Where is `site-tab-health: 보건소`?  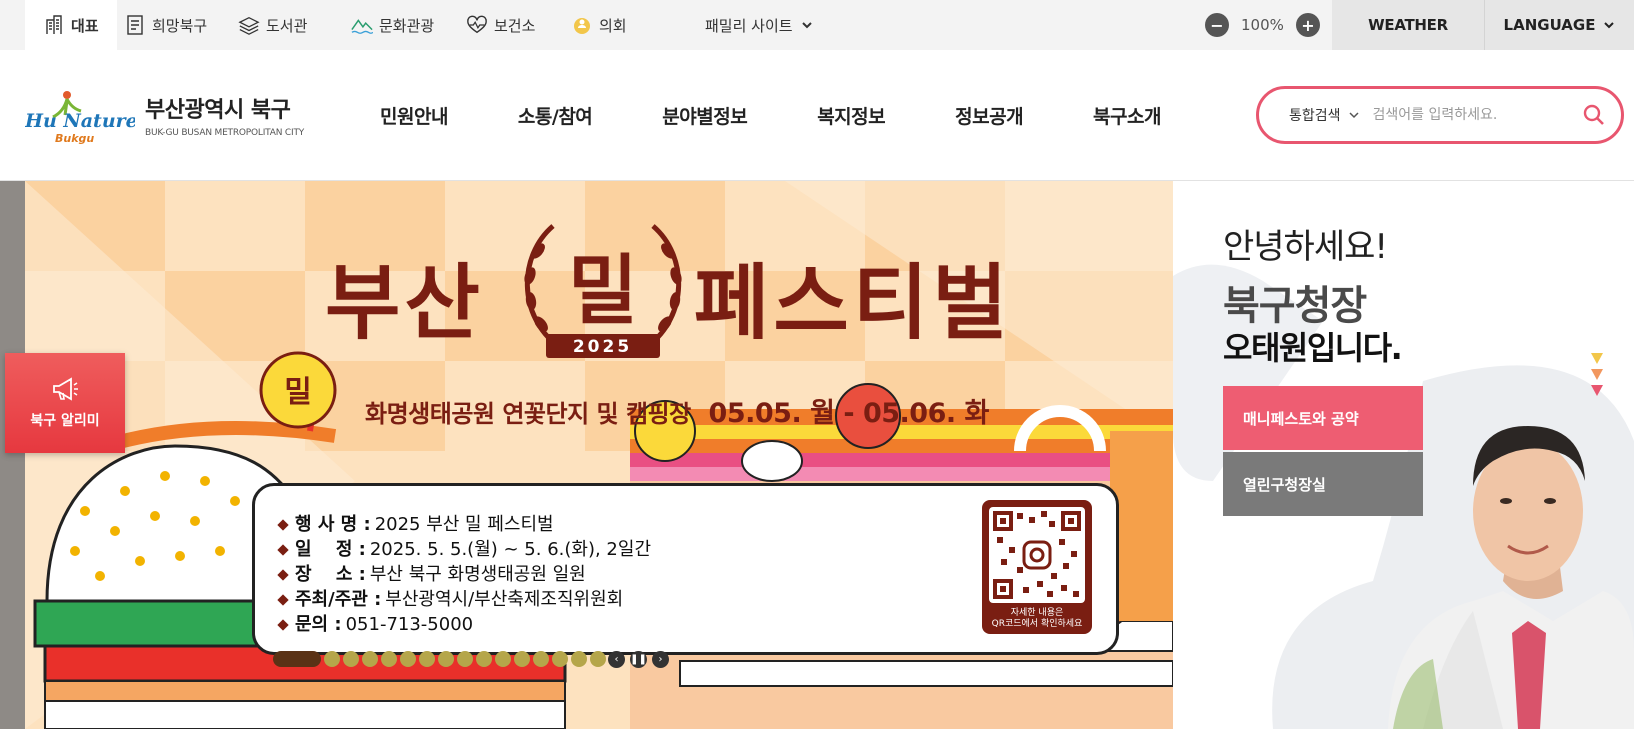 site-tab-health: 보건소 is located at coordinates (500, 25).